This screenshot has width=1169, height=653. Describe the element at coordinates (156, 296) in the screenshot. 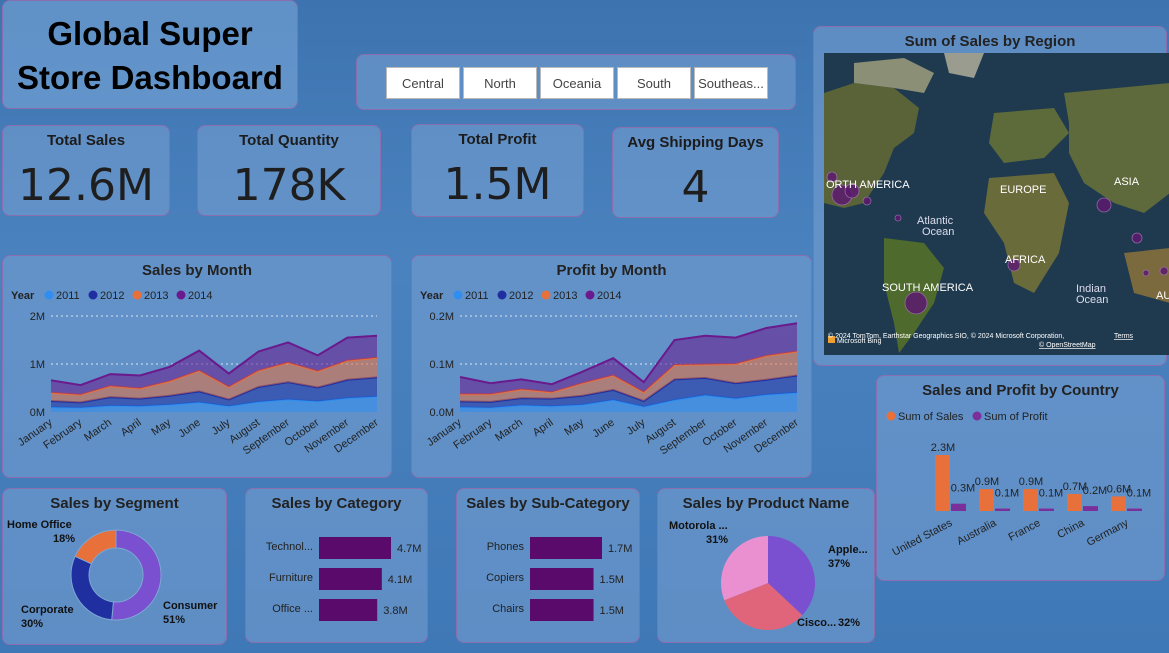

I see `sales-by-month-legend-label: 2013` at that location.